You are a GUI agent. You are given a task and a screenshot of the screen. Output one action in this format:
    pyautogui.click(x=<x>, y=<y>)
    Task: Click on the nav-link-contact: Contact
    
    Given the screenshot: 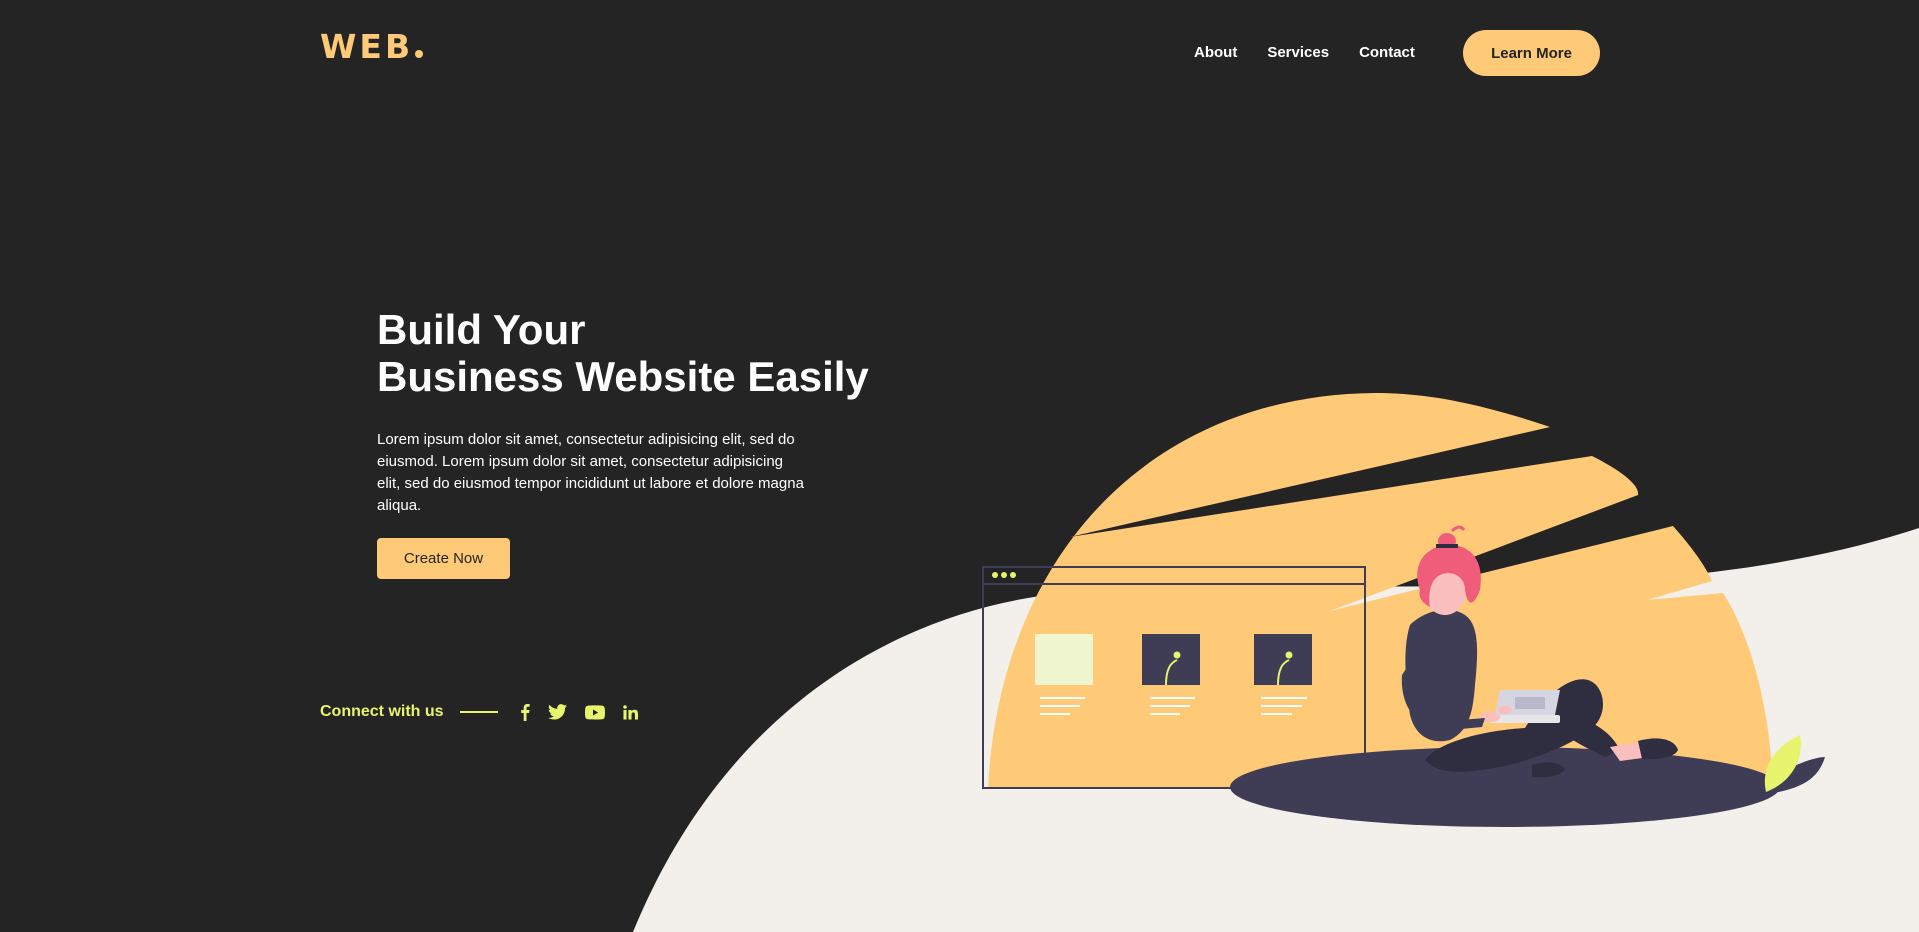 What is the action you would take?
    pyautogui.click(x=1387, y=53)
    